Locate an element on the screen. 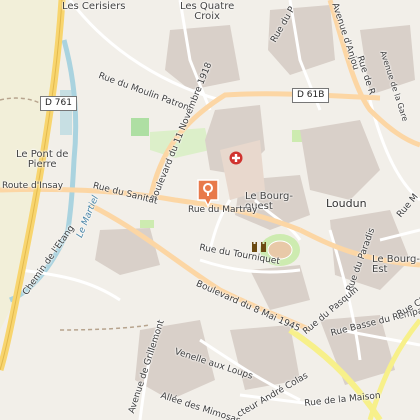 Image resolution: width=420 pixels, height=420 pixels. hospital-cross-icon is located at coordinates (236, 158).